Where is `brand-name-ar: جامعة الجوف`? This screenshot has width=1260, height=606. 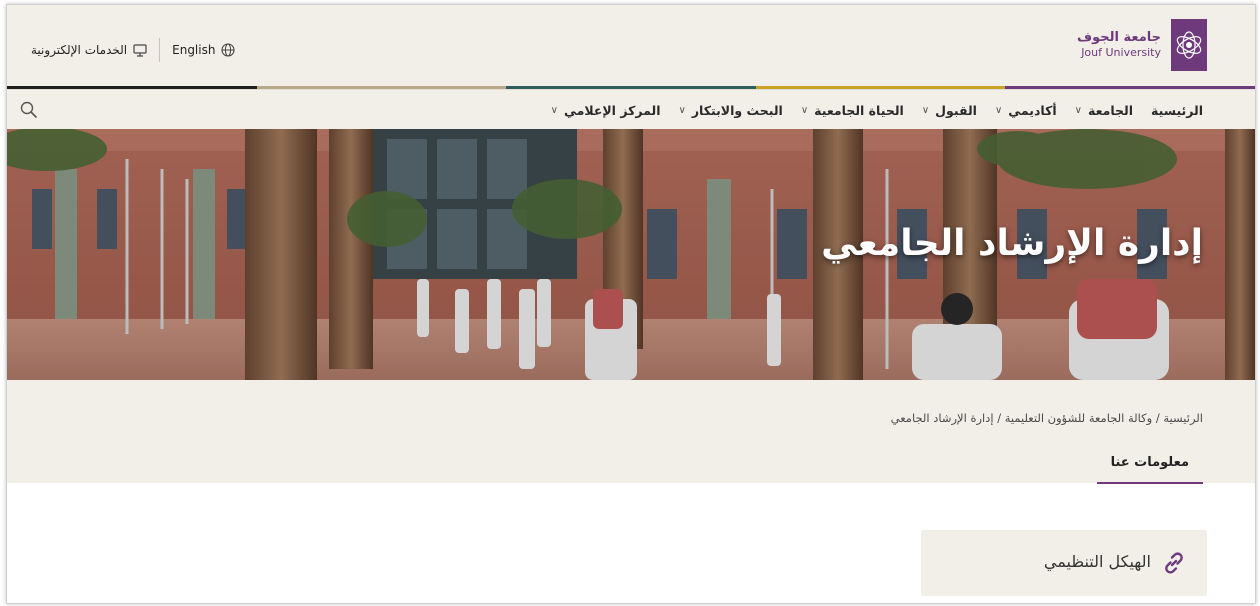 brand-name-ar: جامعة الجوف is located at coordinates (1118, 37).